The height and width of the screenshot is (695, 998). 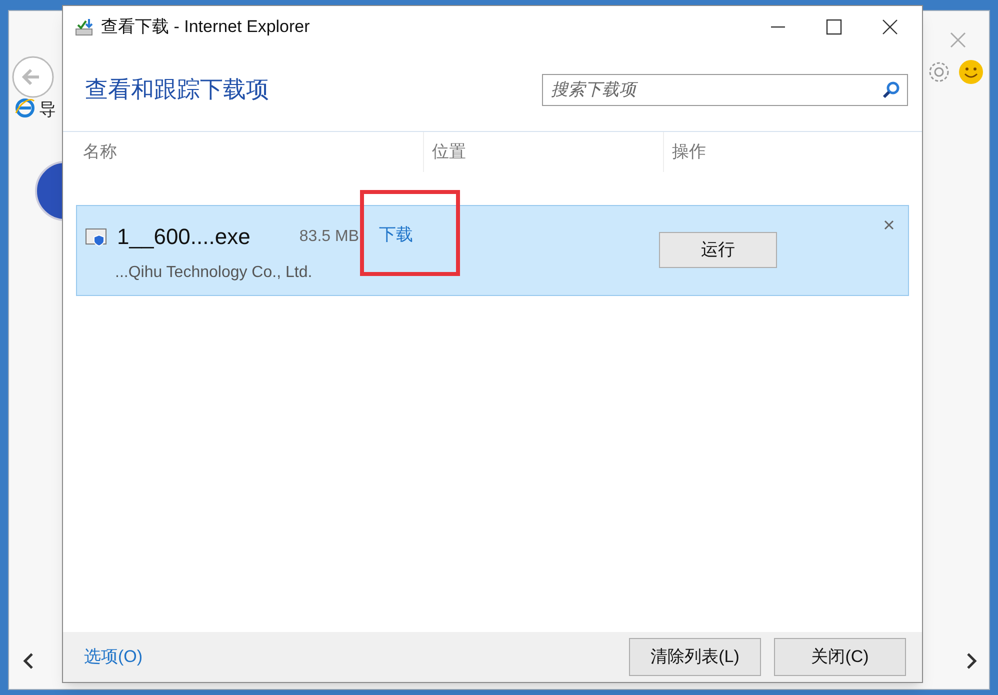 I want to click on search-field: 搜索下载项, so click(x=725, y=90).